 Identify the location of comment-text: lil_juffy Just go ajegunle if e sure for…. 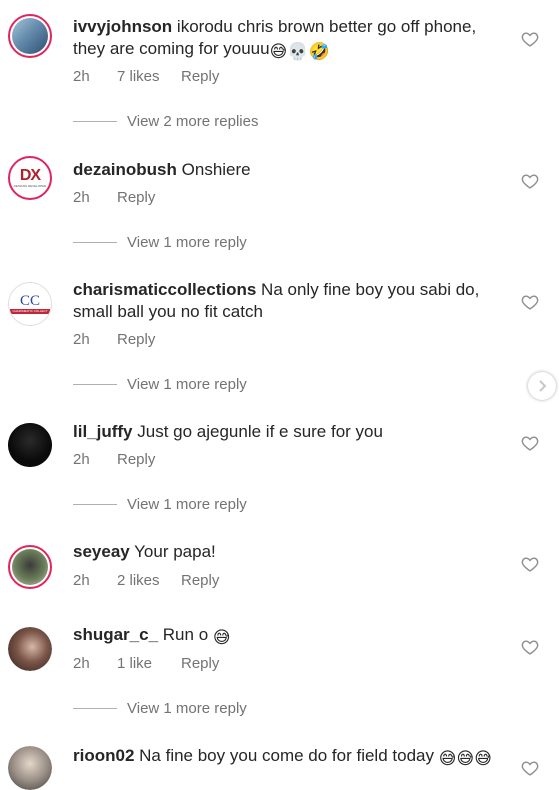
(293, 432).